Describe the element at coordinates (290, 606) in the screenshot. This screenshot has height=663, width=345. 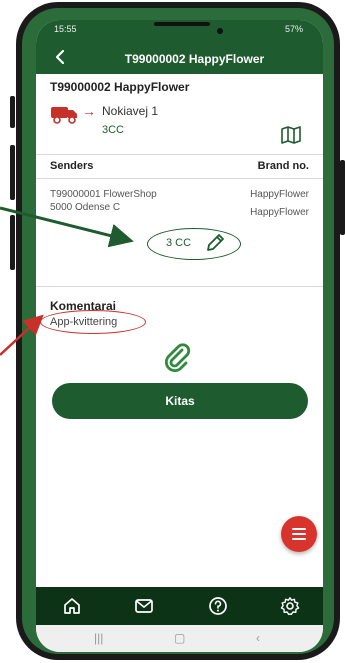
I see `settings-icon` at that location.